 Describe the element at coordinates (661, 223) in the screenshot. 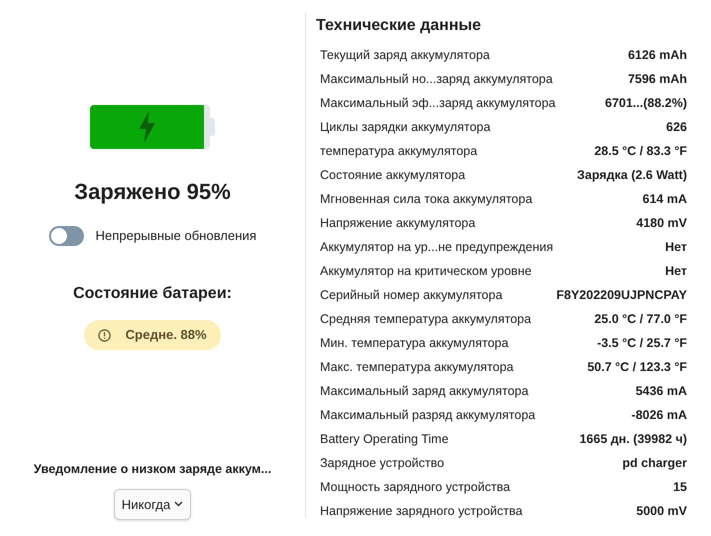

I see `spec-value: 4180 mV` at that location.